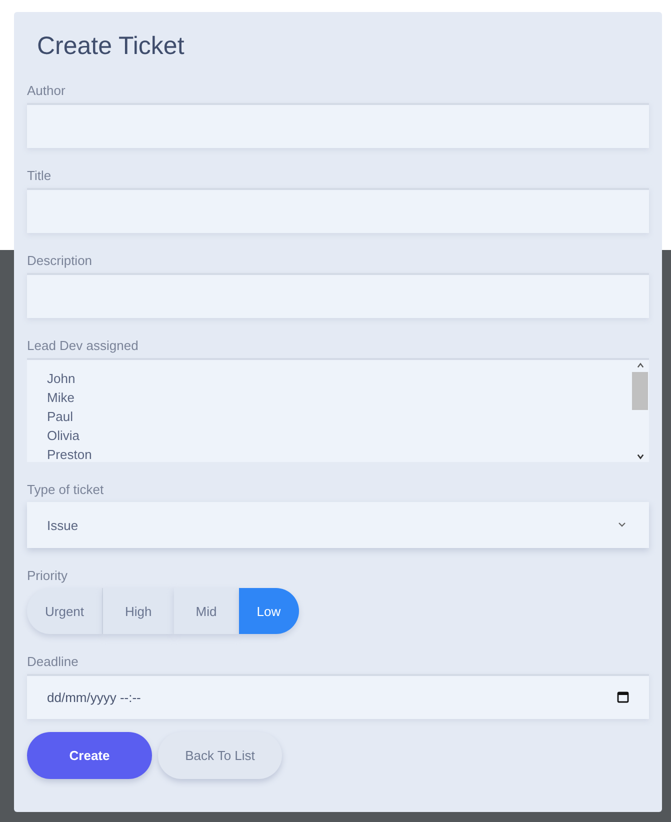  What do you see at coordinates (339, 454) in the screenshot?
I see `list-option: Preston` at bounding box center [339, 454].